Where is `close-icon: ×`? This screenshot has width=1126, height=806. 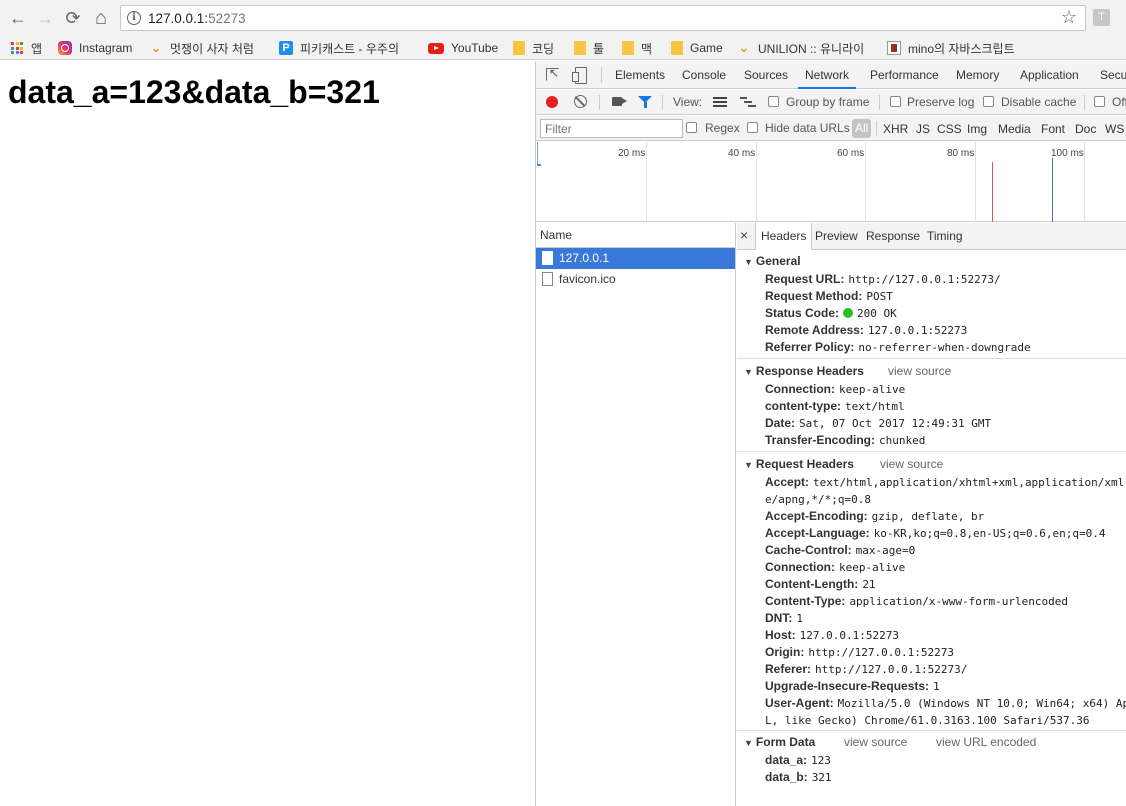 close-icon: × is located at coordinates (744, 235).